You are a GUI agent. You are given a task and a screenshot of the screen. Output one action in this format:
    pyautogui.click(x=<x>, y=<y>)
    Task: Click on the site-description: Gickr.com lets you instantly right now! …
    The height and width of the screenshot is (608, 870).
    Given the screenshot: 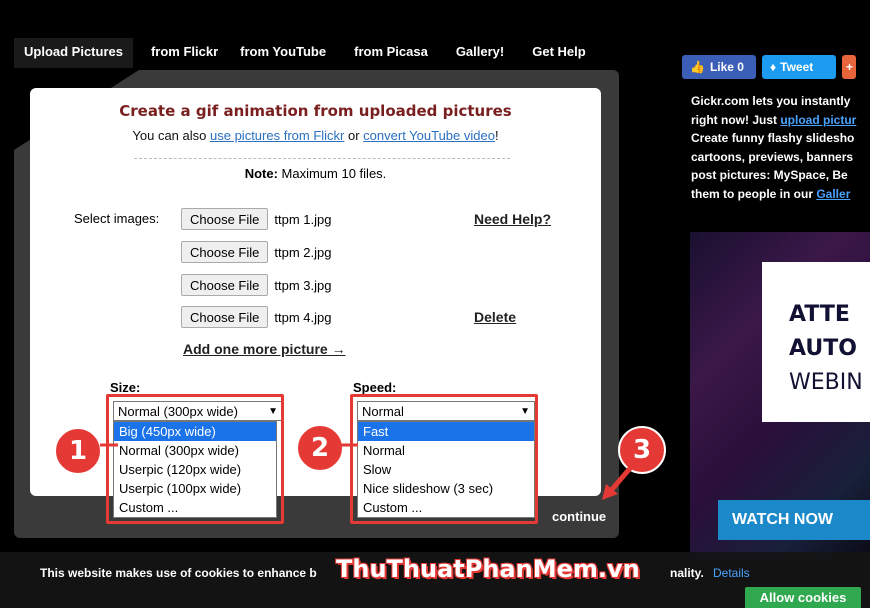 What is the action you would take?
    pyautogui.click(x=780, y=147)
    